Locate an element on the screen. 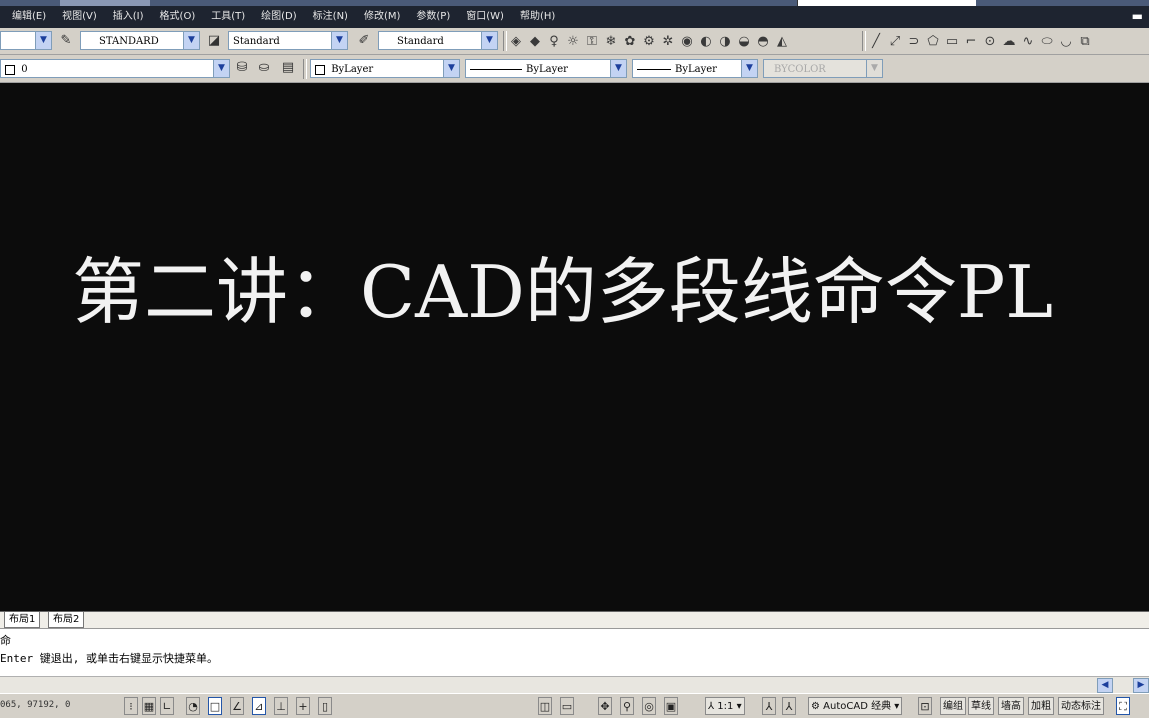 This screenshot has width=1149, height=718. menu-window: 窗口(W) is located at coordinates (485, 17).